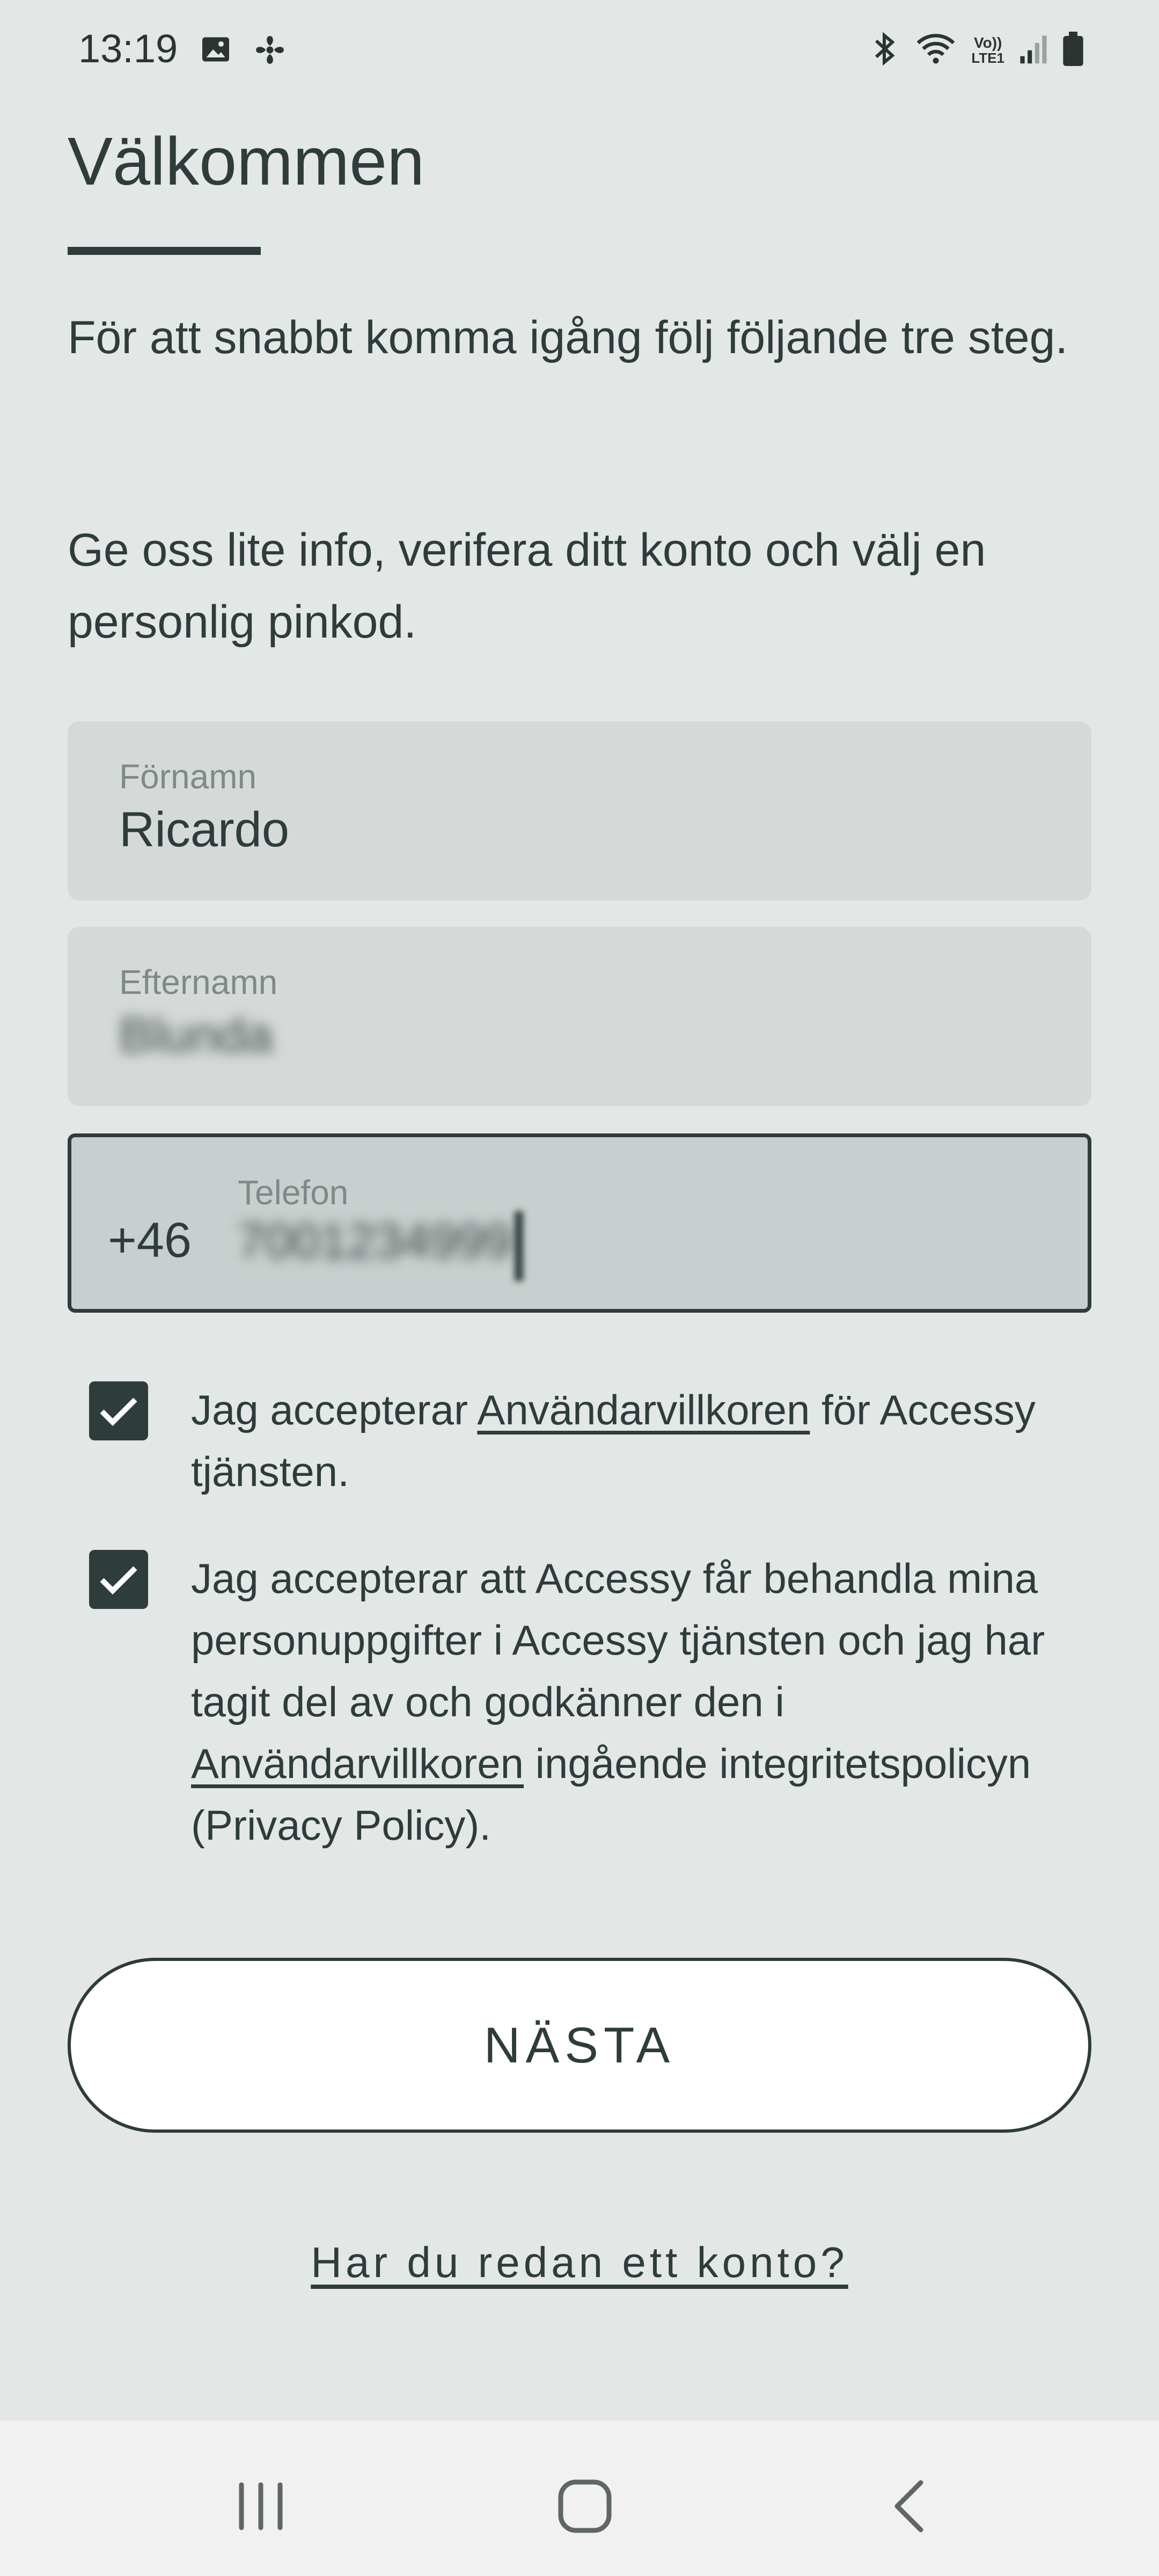 The width and height of the screenshot is (1159, 2576). I want to click on status-bar: 13:19 Vo)) LTE1, so click(579, 53).